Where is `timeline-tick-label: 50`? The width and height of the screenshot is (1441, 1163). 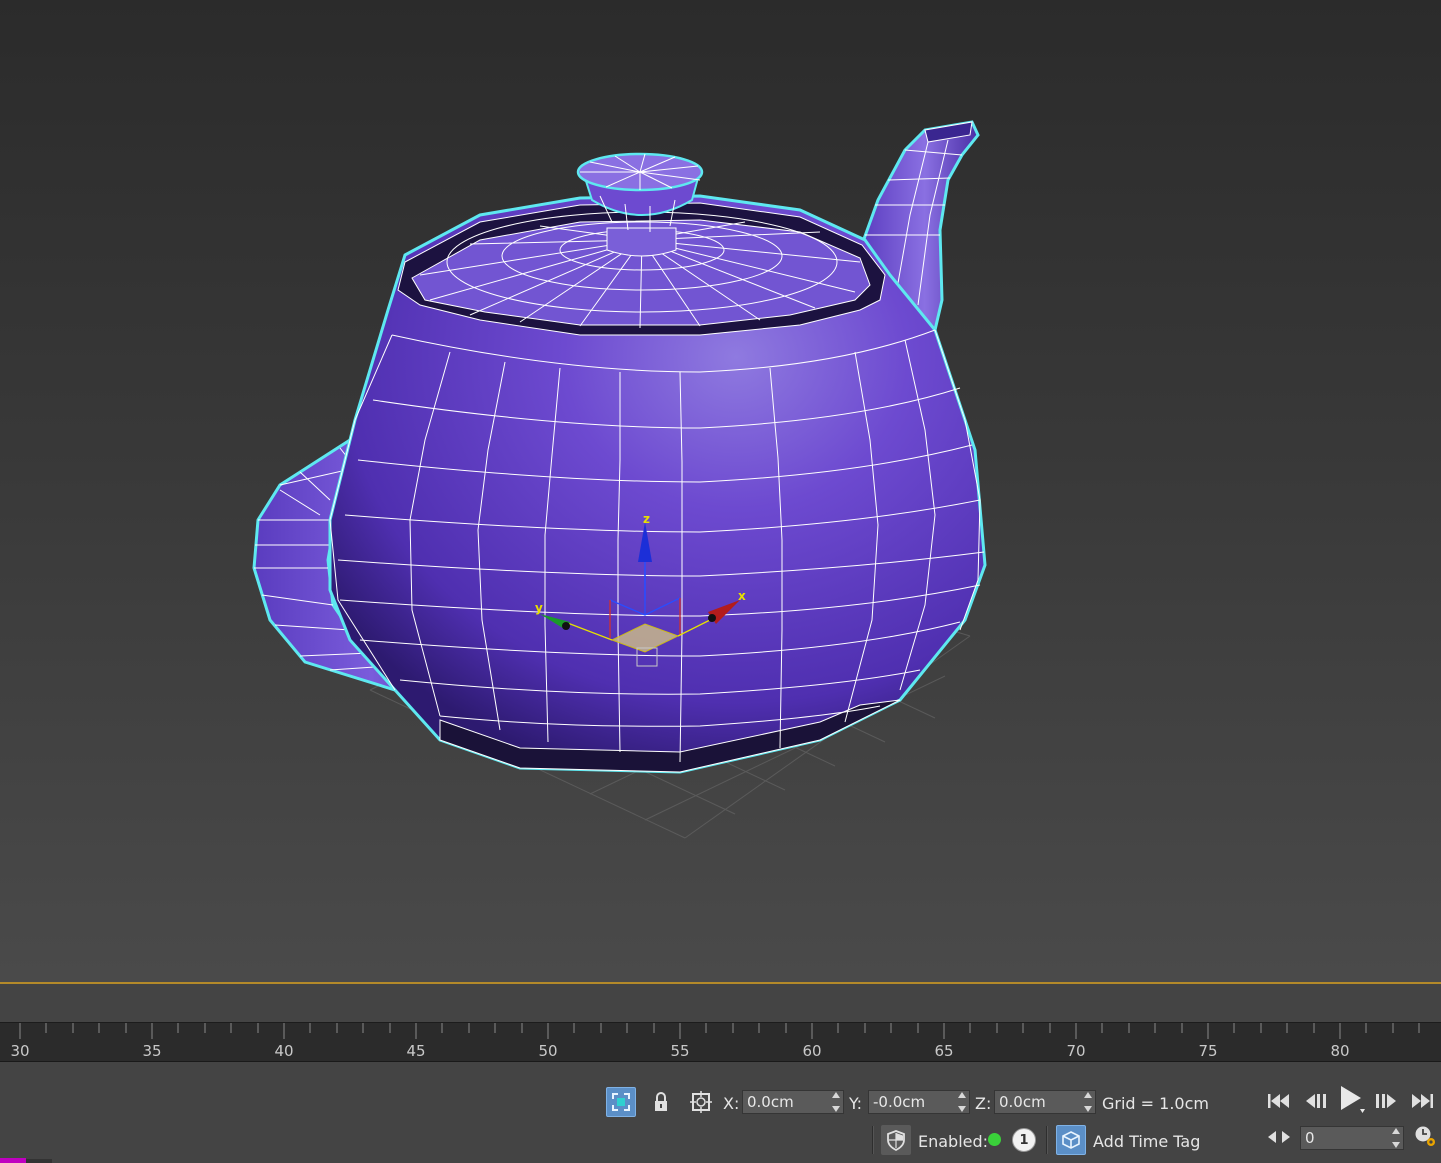 timeline-tick-label: 50 is located at coordinates (548, 1051).